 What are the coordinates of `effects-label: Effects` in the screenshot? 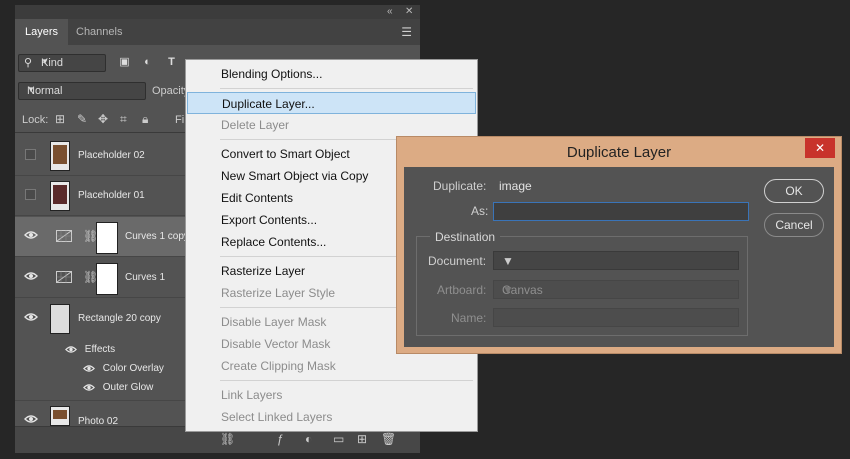 It's located at (100, 349).